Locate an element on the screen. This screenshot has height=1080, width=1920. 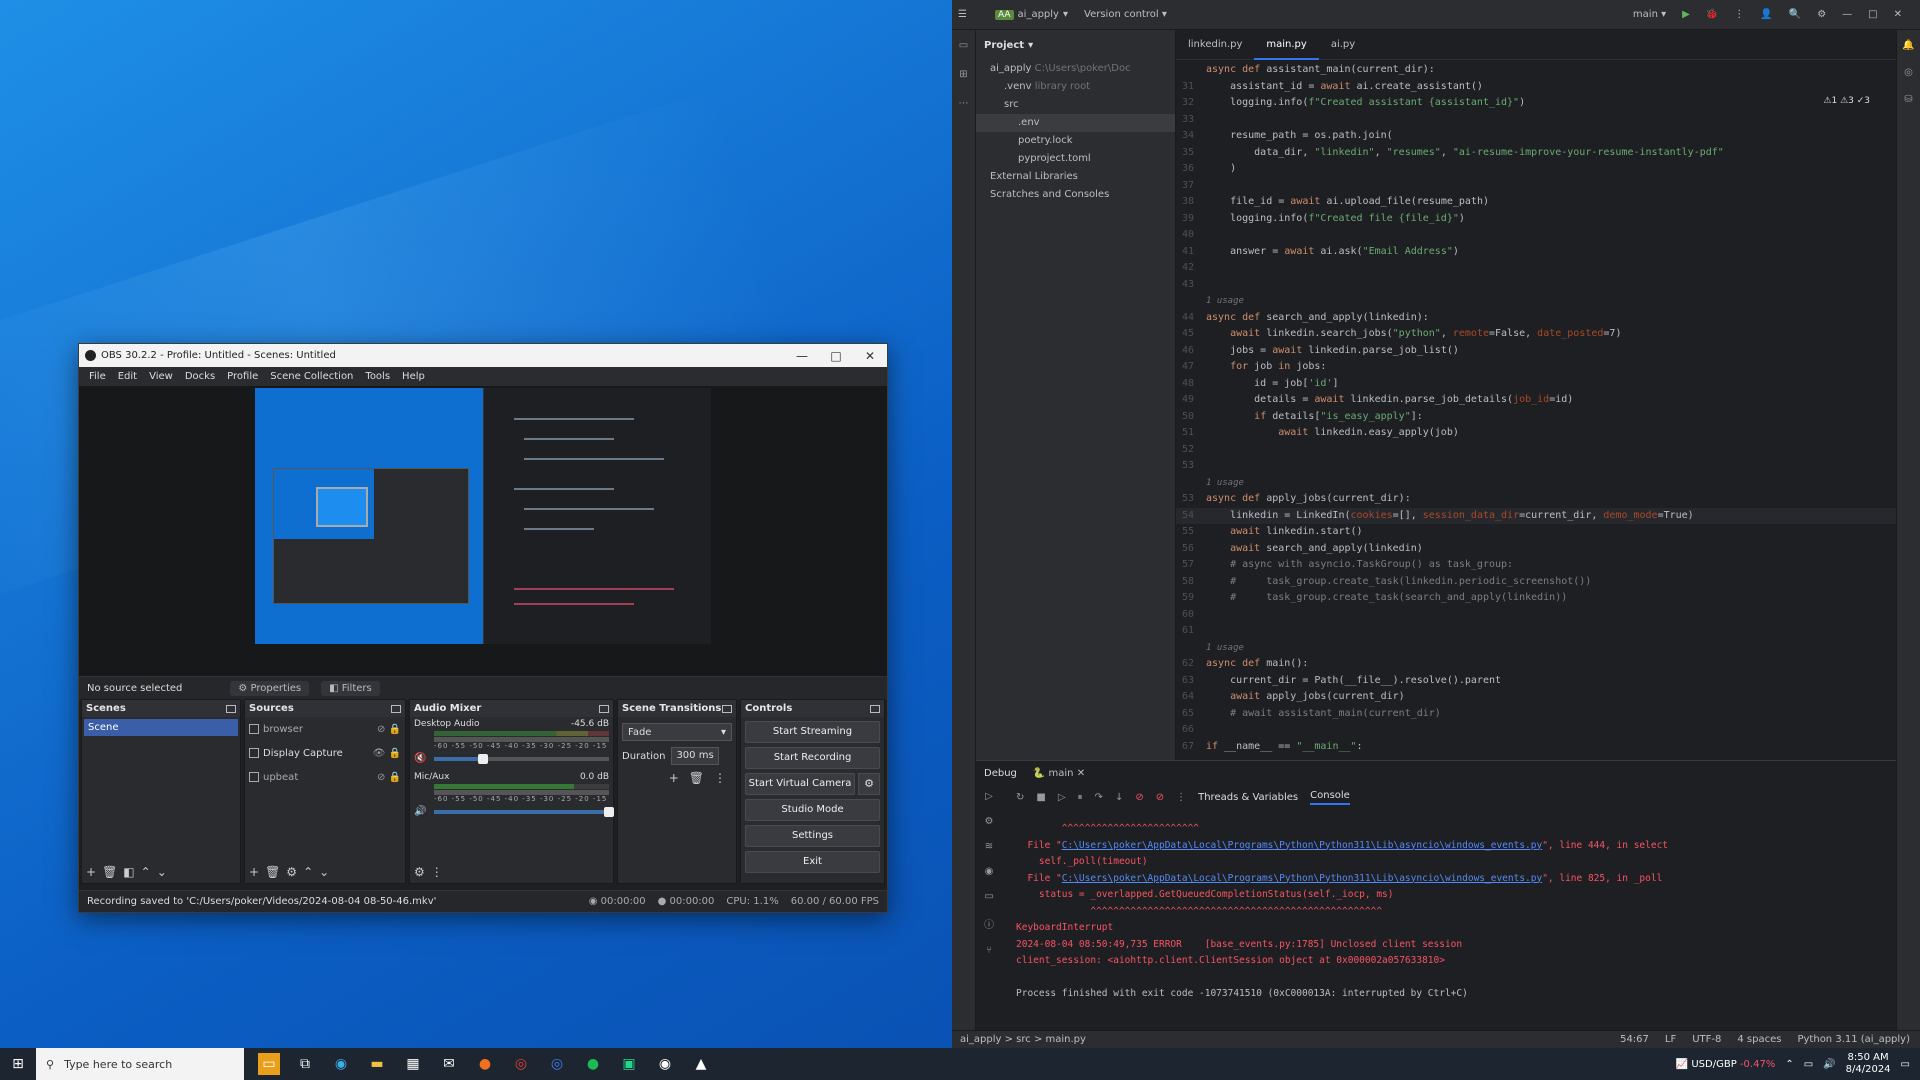
code-line: 53 is located at coordinates (1536, 466).